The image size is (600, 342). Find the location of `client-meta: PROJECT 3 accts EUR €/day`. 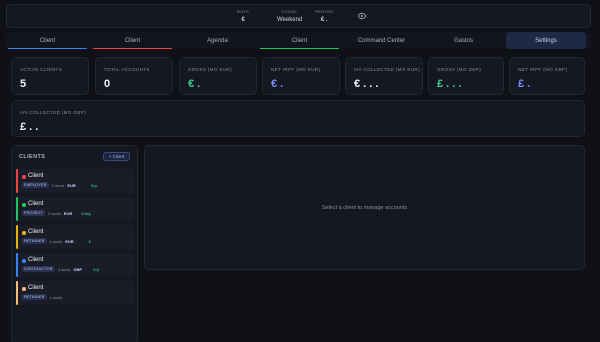

client-meta: PROJECT 3 accts EUR €/day is located at coordinates (56, 213).